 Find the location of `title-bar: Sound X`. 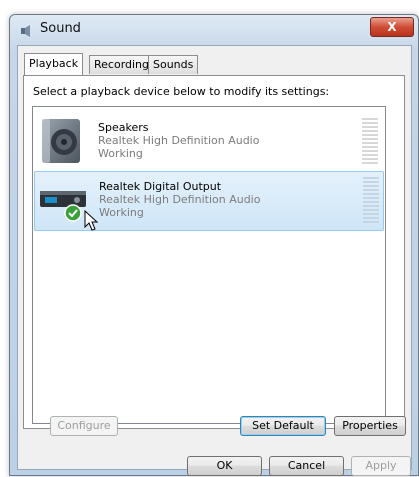

title-bar: Sound X is located at coordinates (214, 30).